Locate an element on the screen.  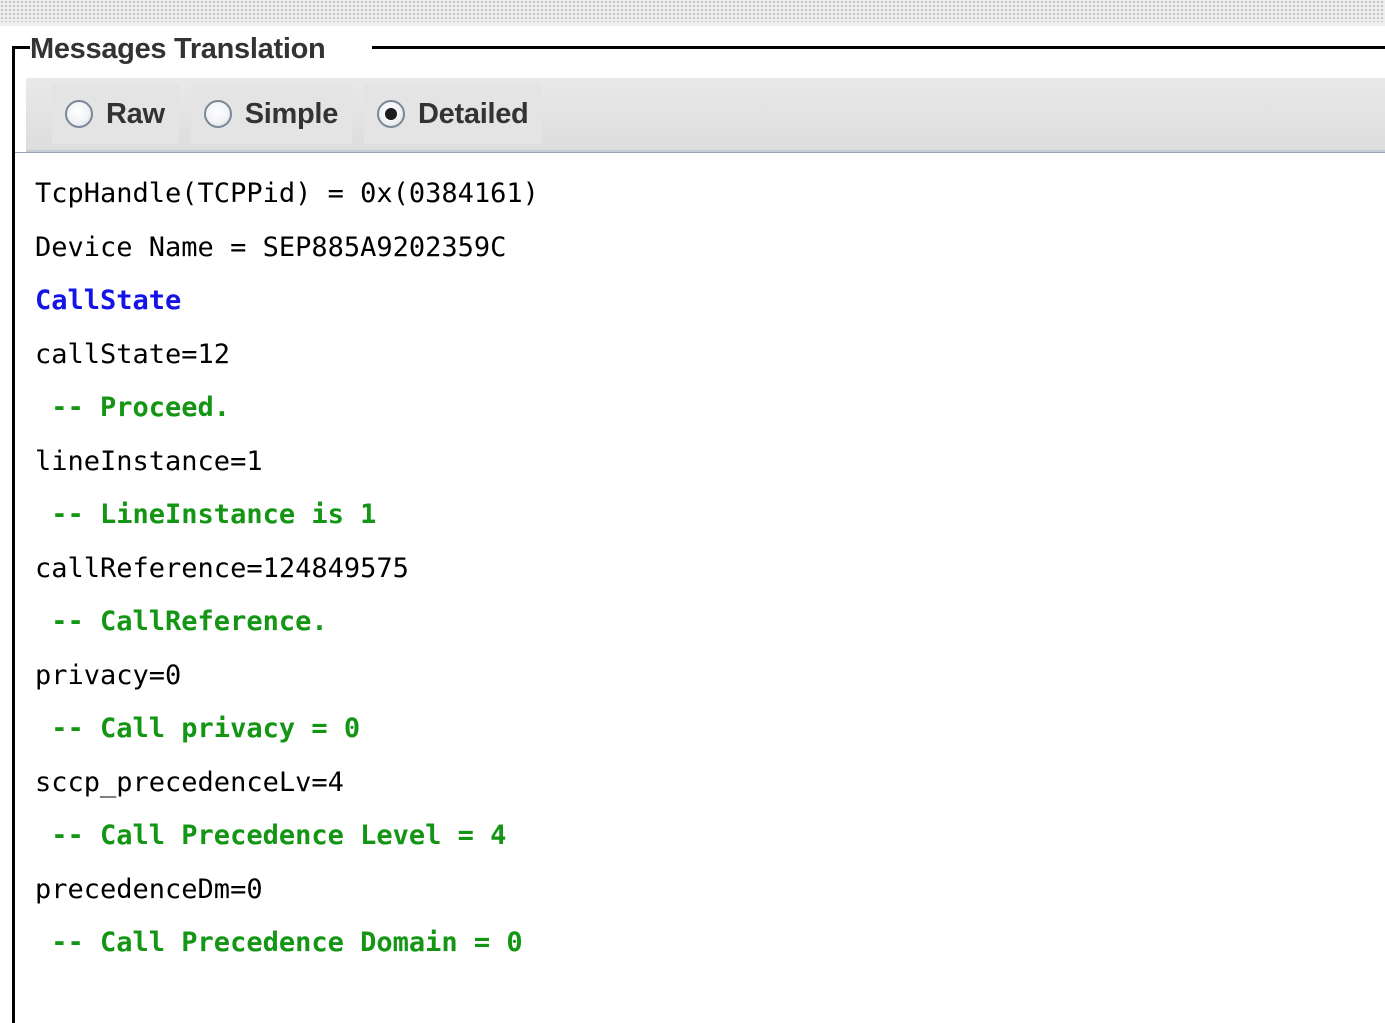
message-line-field: precedenceDm=0 is located at coordinates (149, 889).